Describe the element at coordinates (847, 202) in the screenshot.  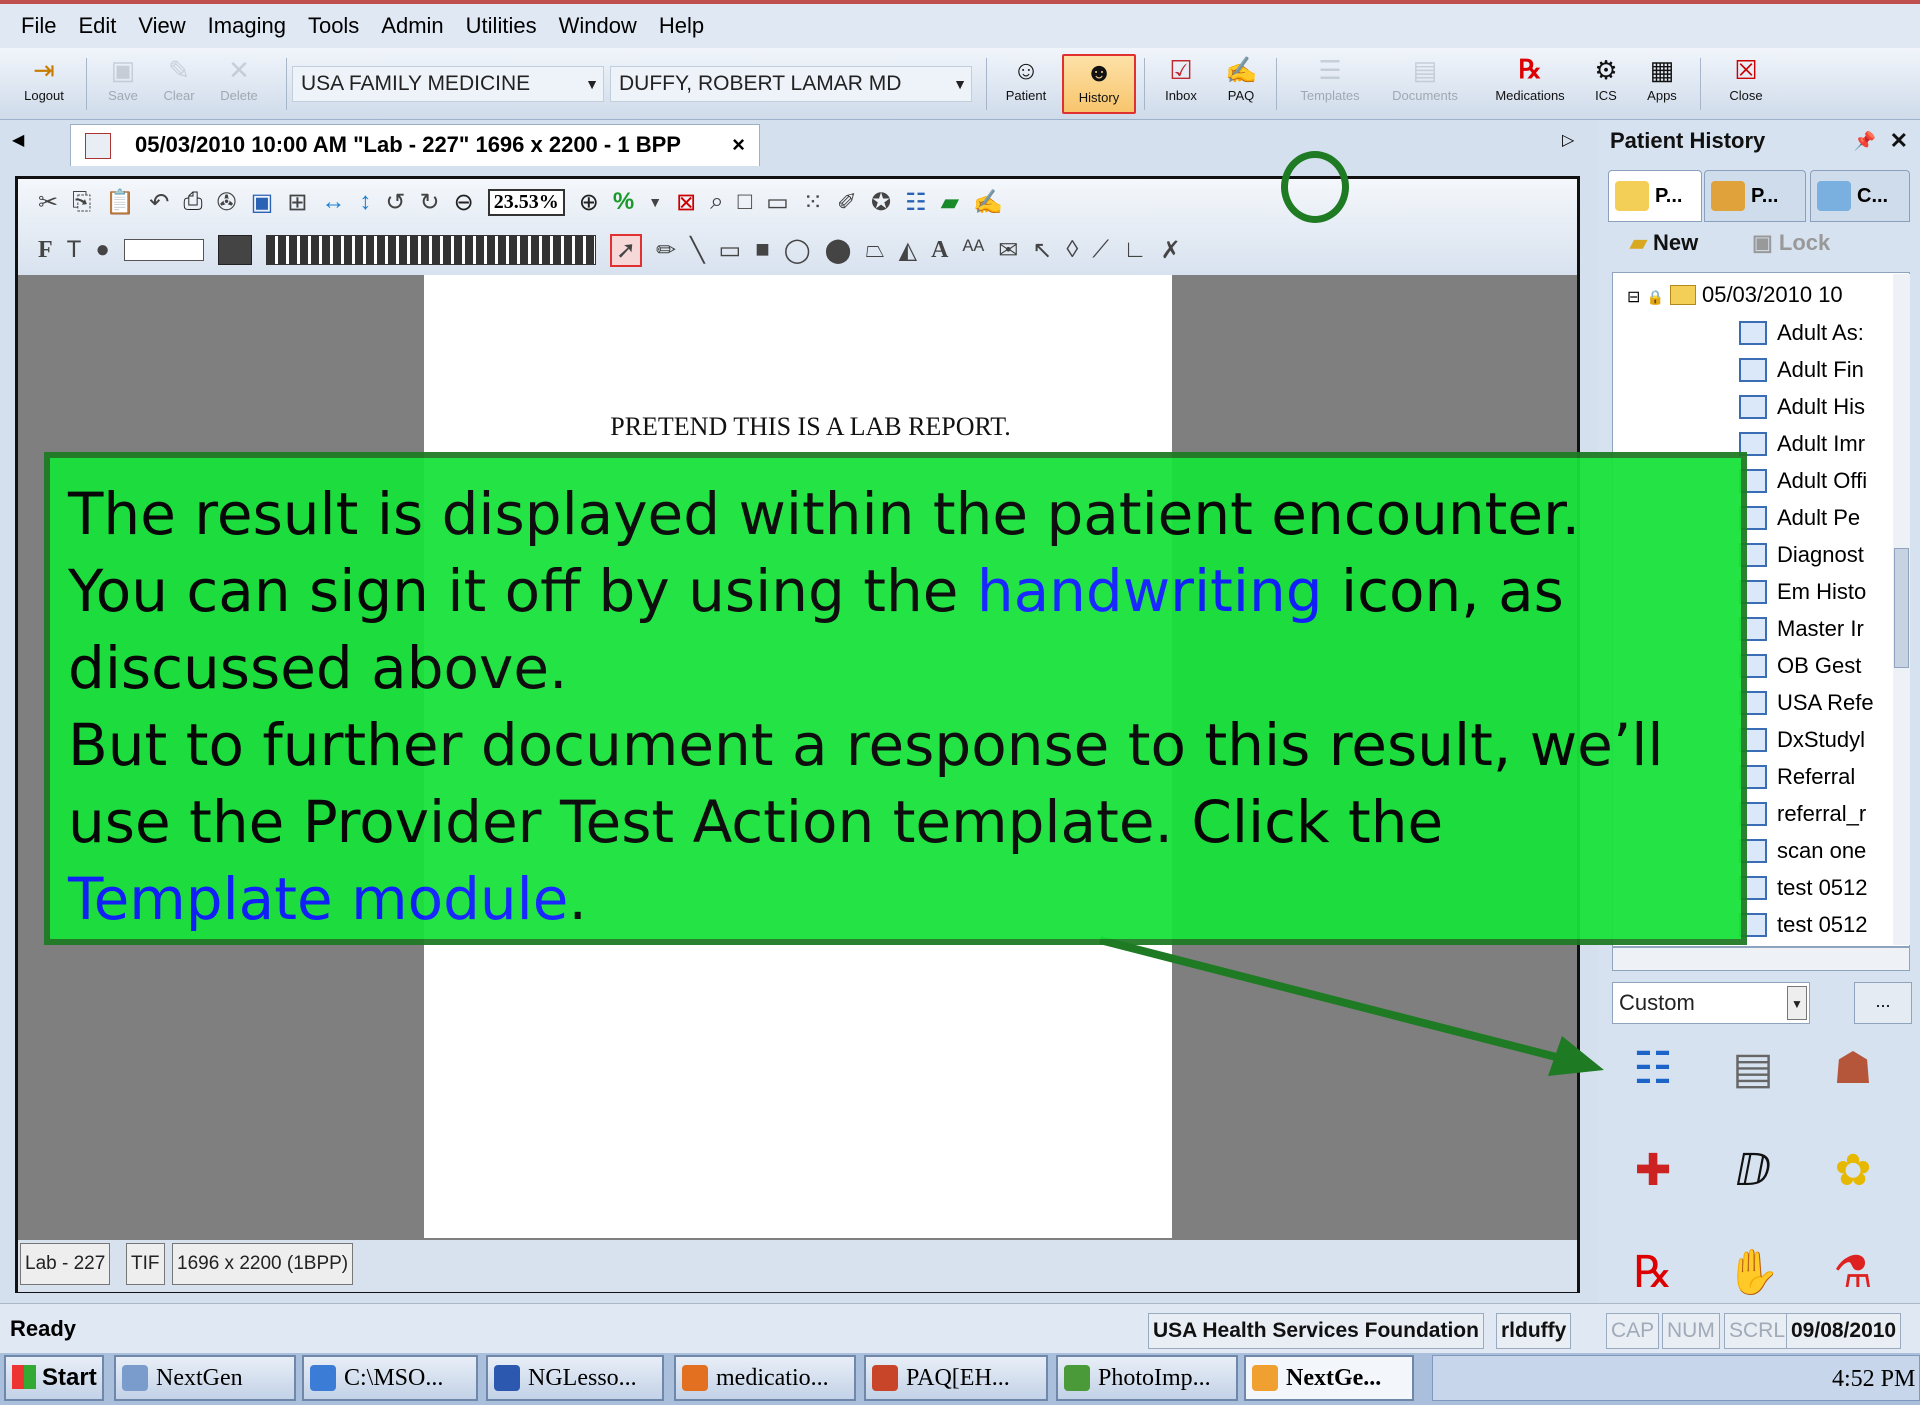
I see `annotate-icon: ✐` at that location.